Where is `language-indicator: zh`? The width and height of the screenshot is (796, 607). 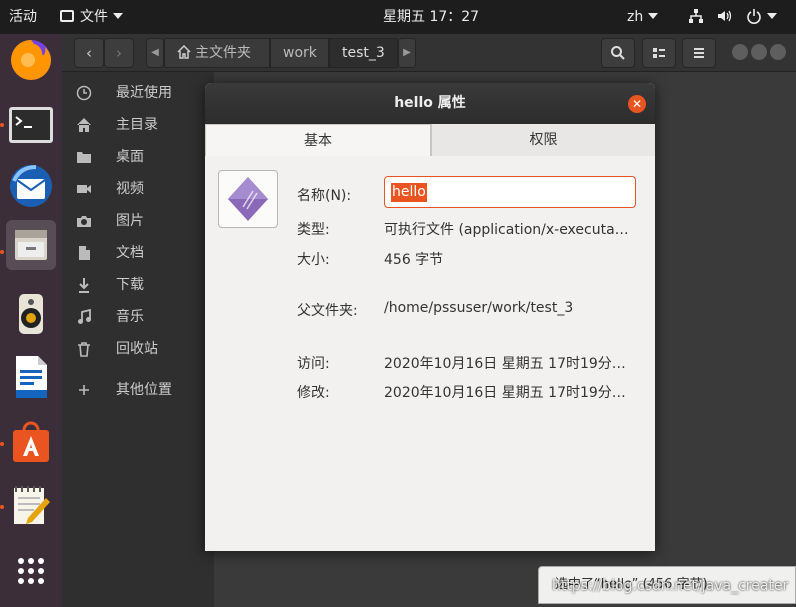 language-indicator: zh is located at coordinates (643, 17).